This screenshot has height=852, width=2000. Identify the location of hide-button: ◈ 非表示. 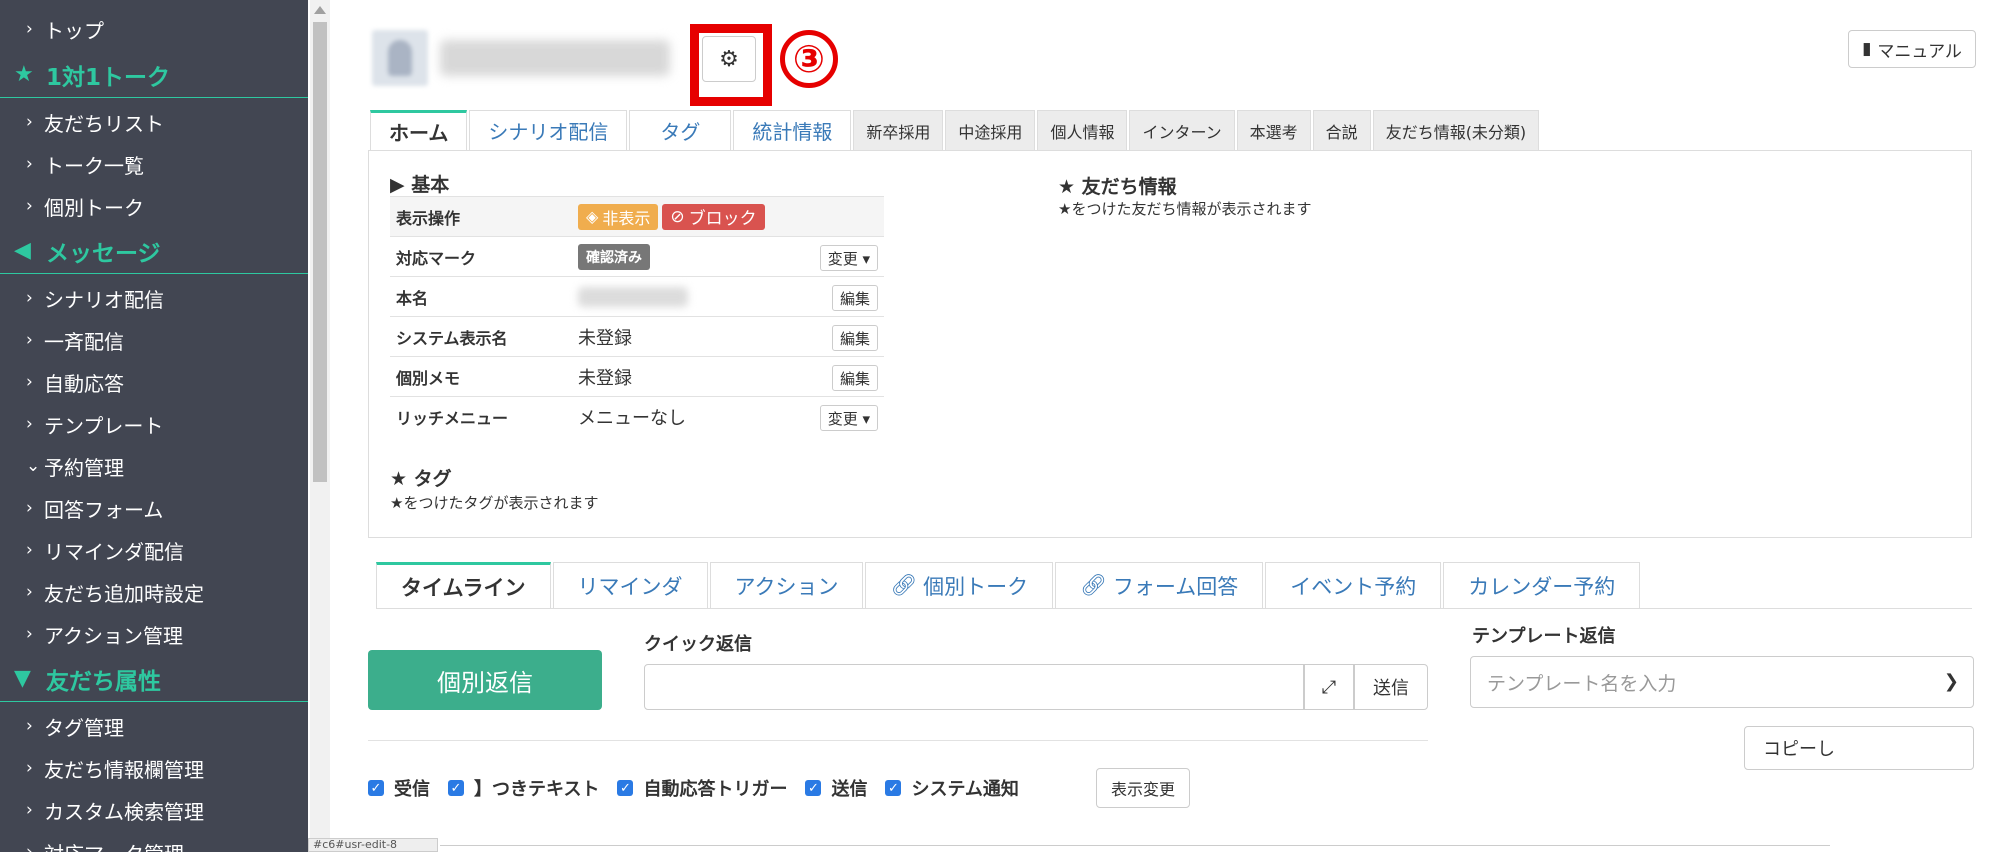
(618, 216).